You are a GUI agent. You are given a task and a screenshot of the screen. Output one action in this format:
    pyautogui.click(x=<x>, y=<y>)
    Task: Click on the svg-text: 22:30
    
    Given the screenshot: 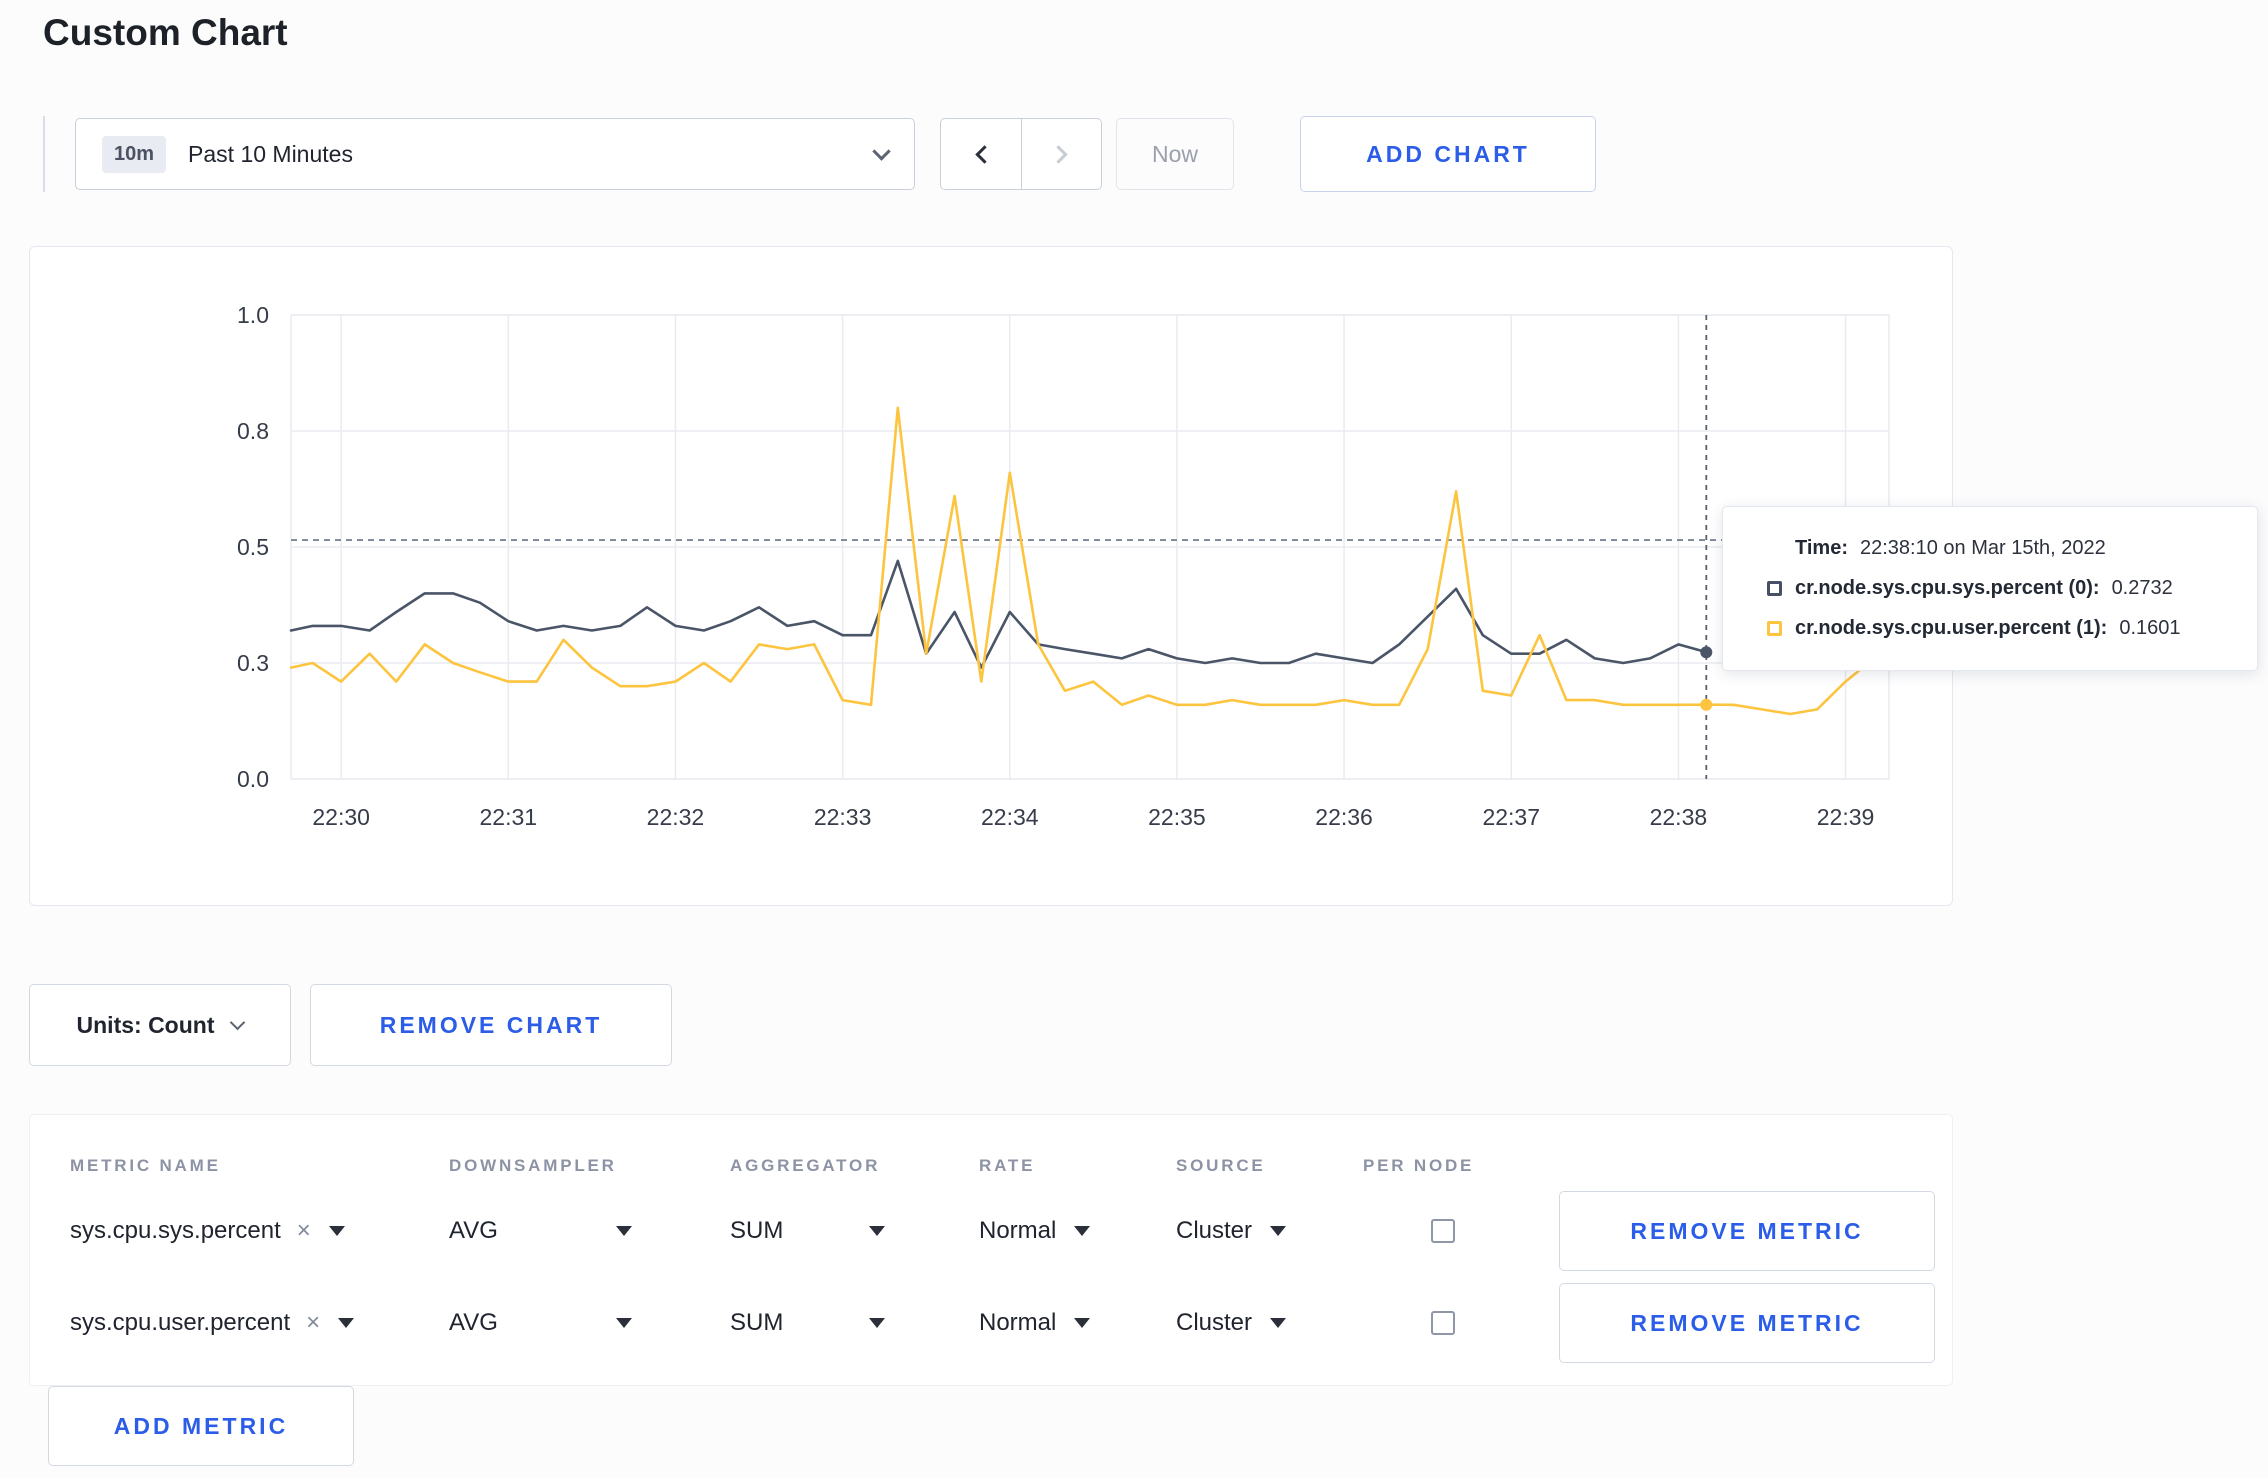 What is the action you would take?
    pyautogui.click(x=341, y=817)
    